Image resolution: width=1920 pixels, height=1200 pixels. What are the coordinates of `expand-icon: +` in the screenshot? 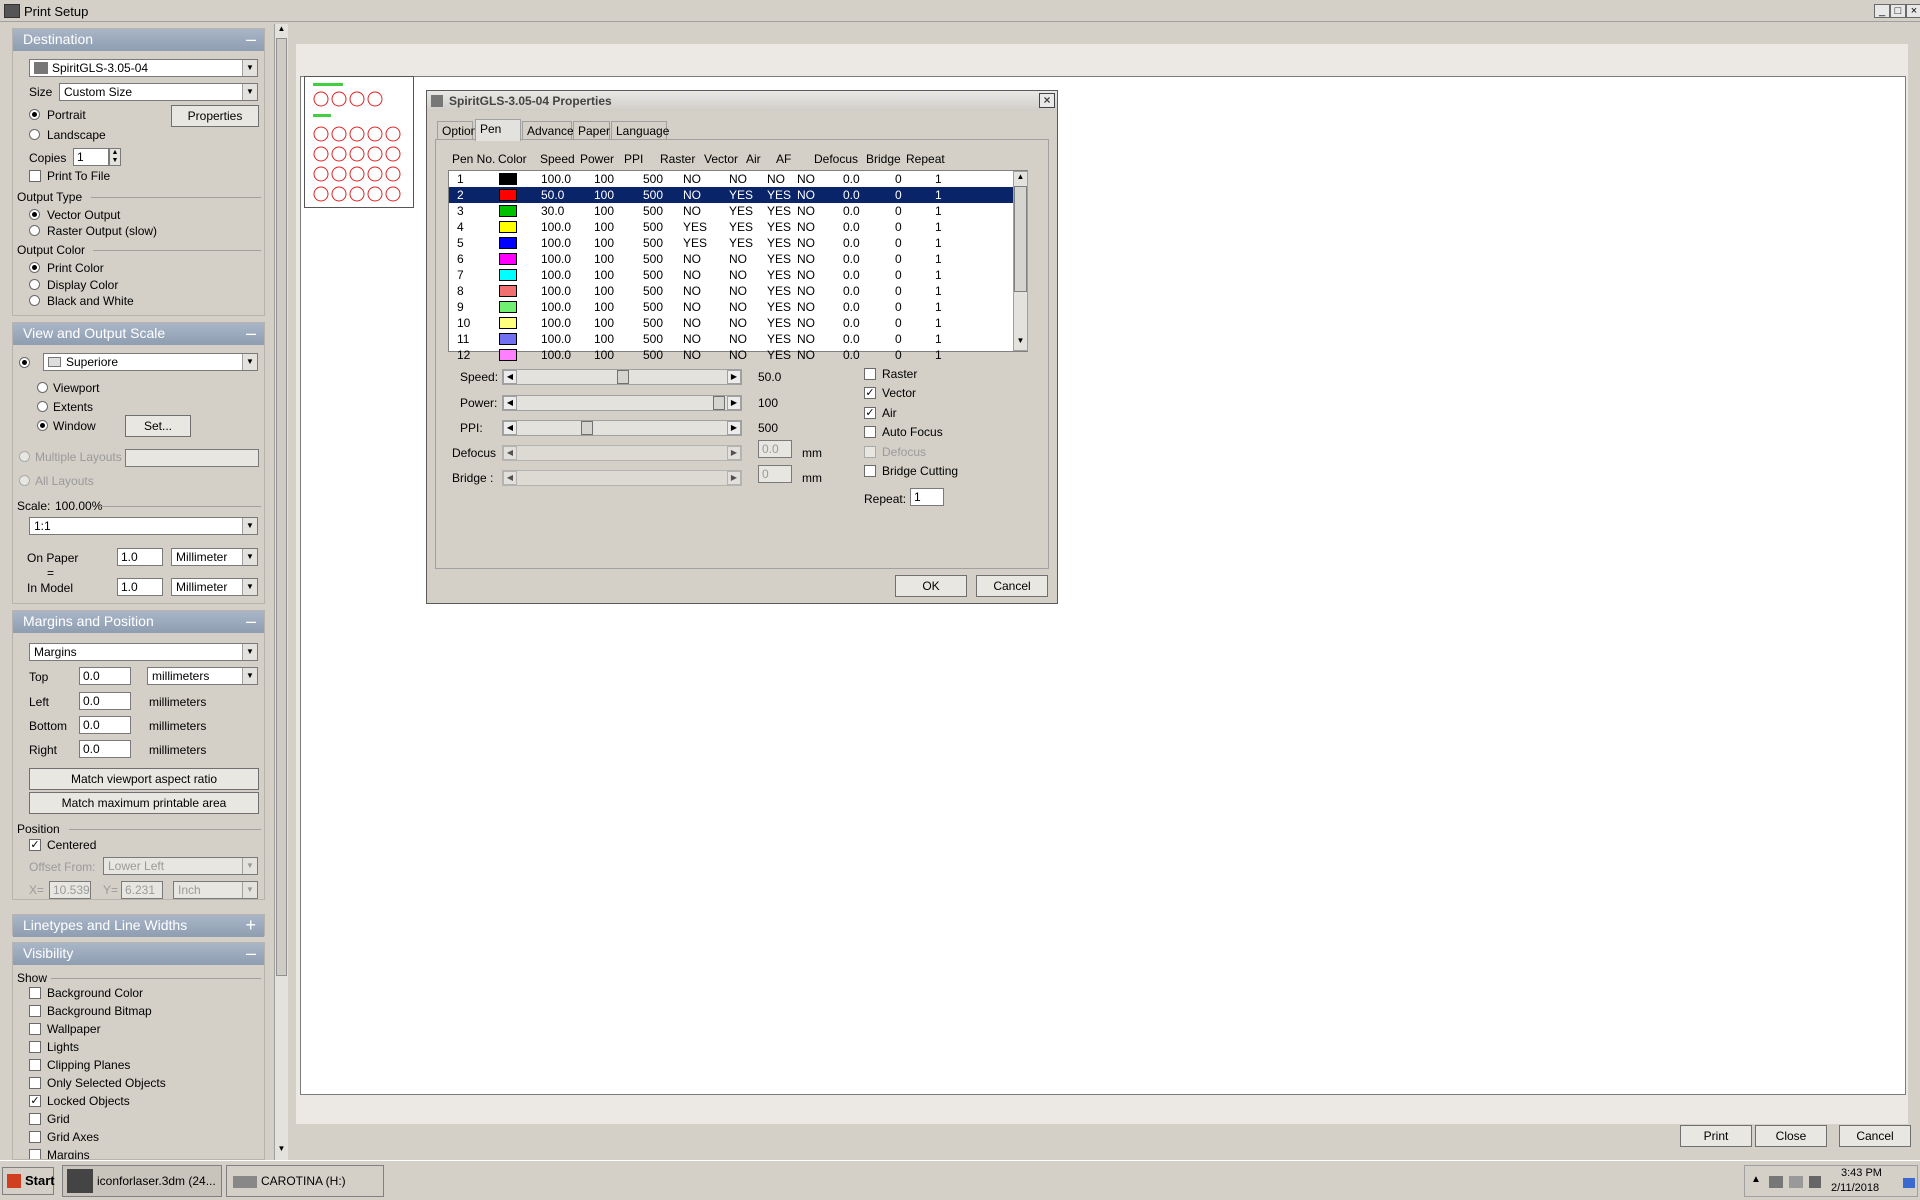 It's located at (250, 925).